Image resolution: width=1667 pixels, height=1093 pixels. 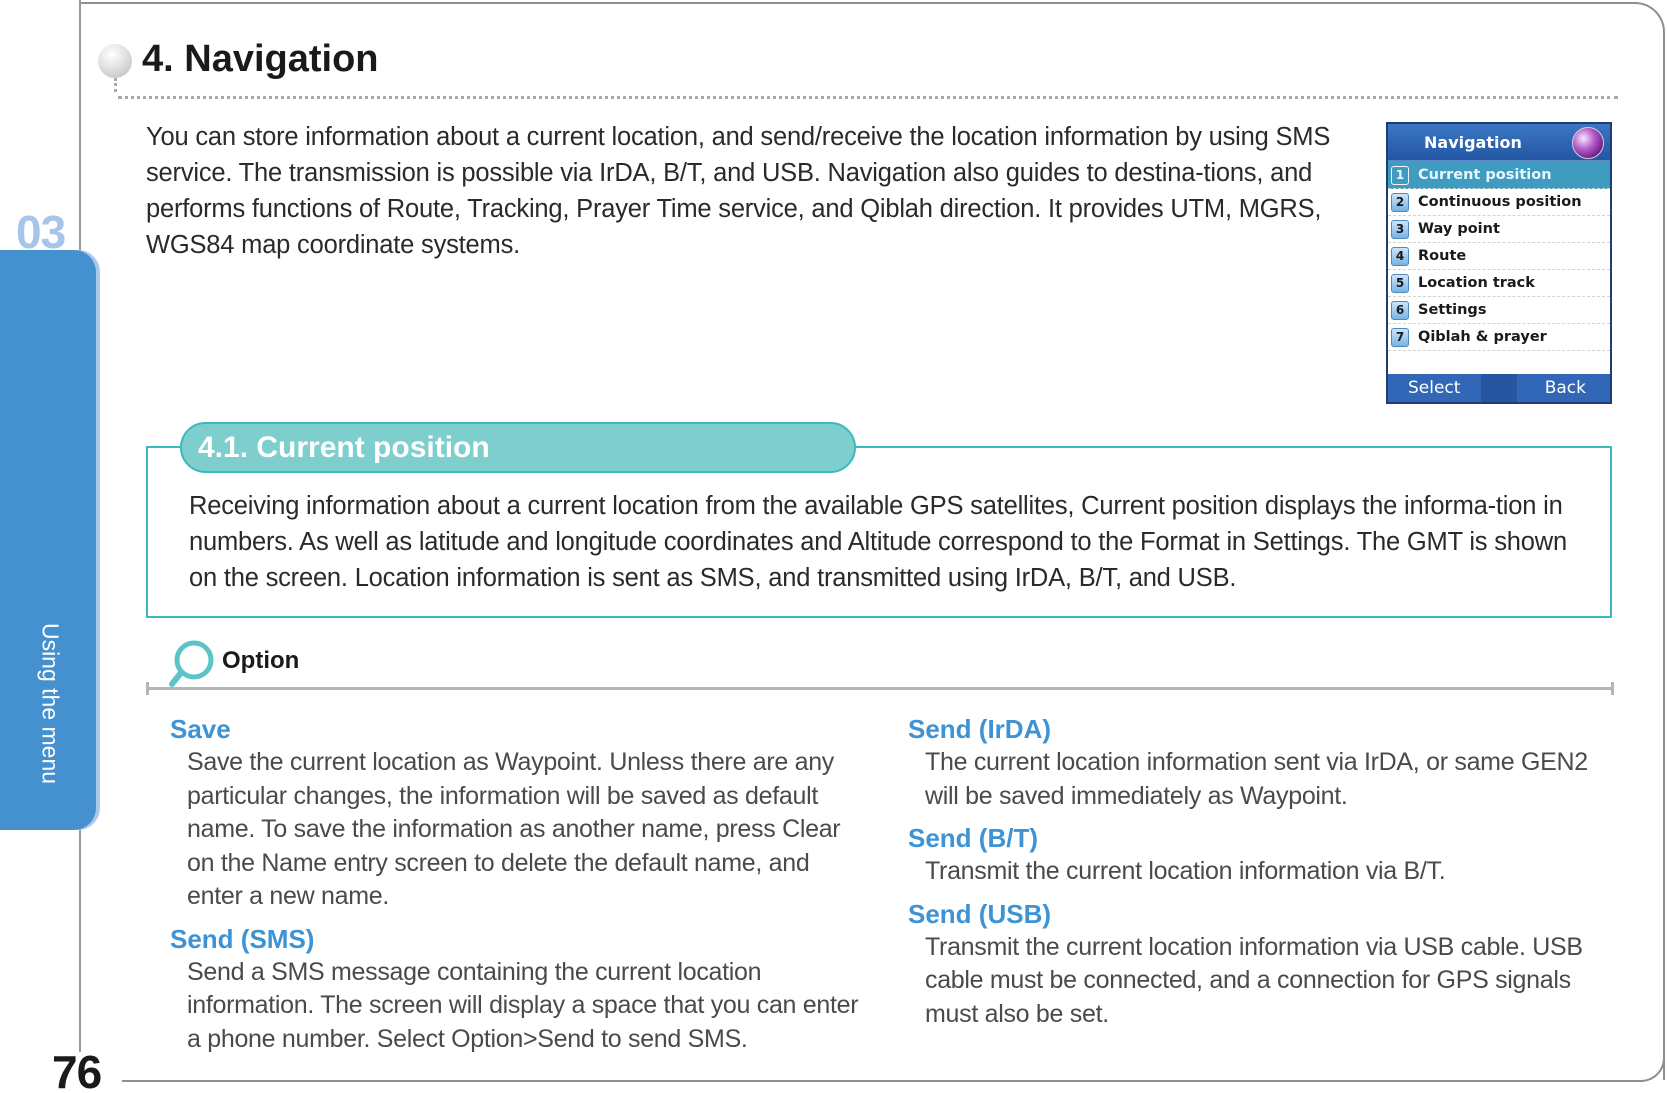 What do you see at coordinates (979, 729) in the screenshot?
I see `option-title: Send (IrDA)` at bounding box center [979, 729].